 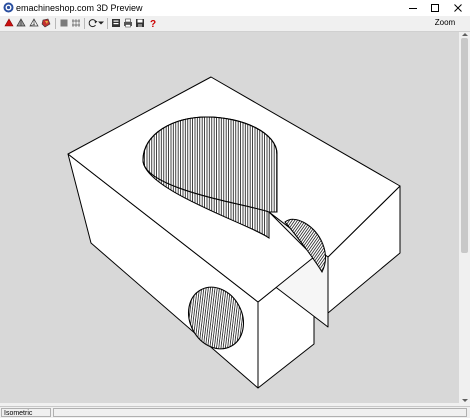 I want to click on stop-icon, so click(x=64, y=23).